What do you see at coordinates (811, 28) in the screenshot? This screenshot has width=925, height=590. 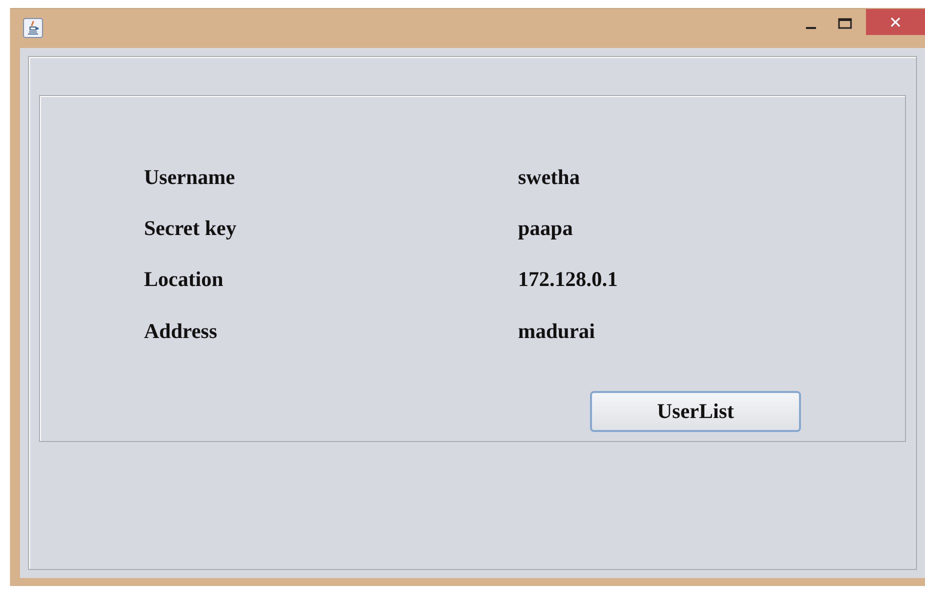 I see `minimize-icon` at bounding box center [811, 28].